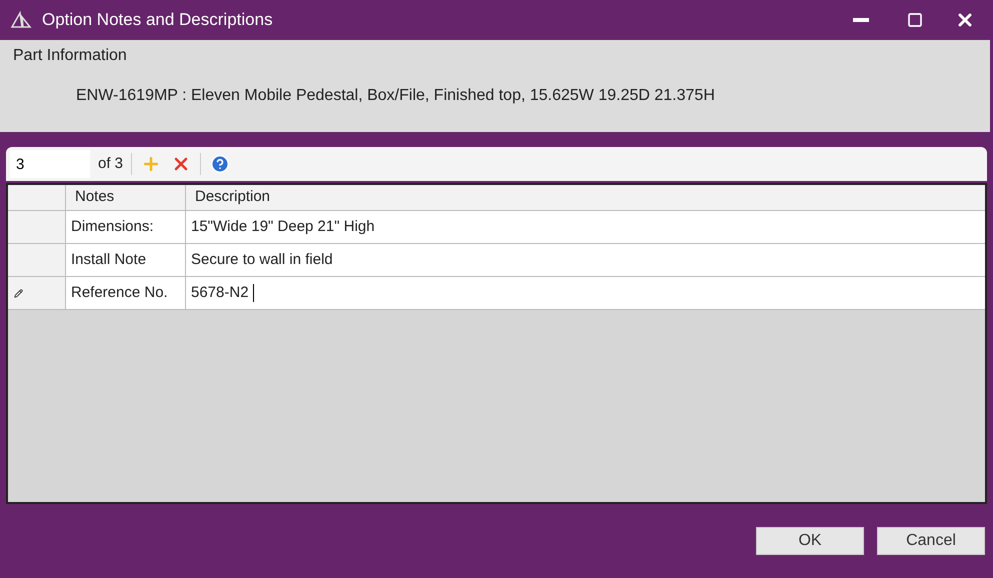 The image size is (993, 578). Describe the element at coordinates (861, 20) in the screenshot. I see `minimize-icon` at that location.